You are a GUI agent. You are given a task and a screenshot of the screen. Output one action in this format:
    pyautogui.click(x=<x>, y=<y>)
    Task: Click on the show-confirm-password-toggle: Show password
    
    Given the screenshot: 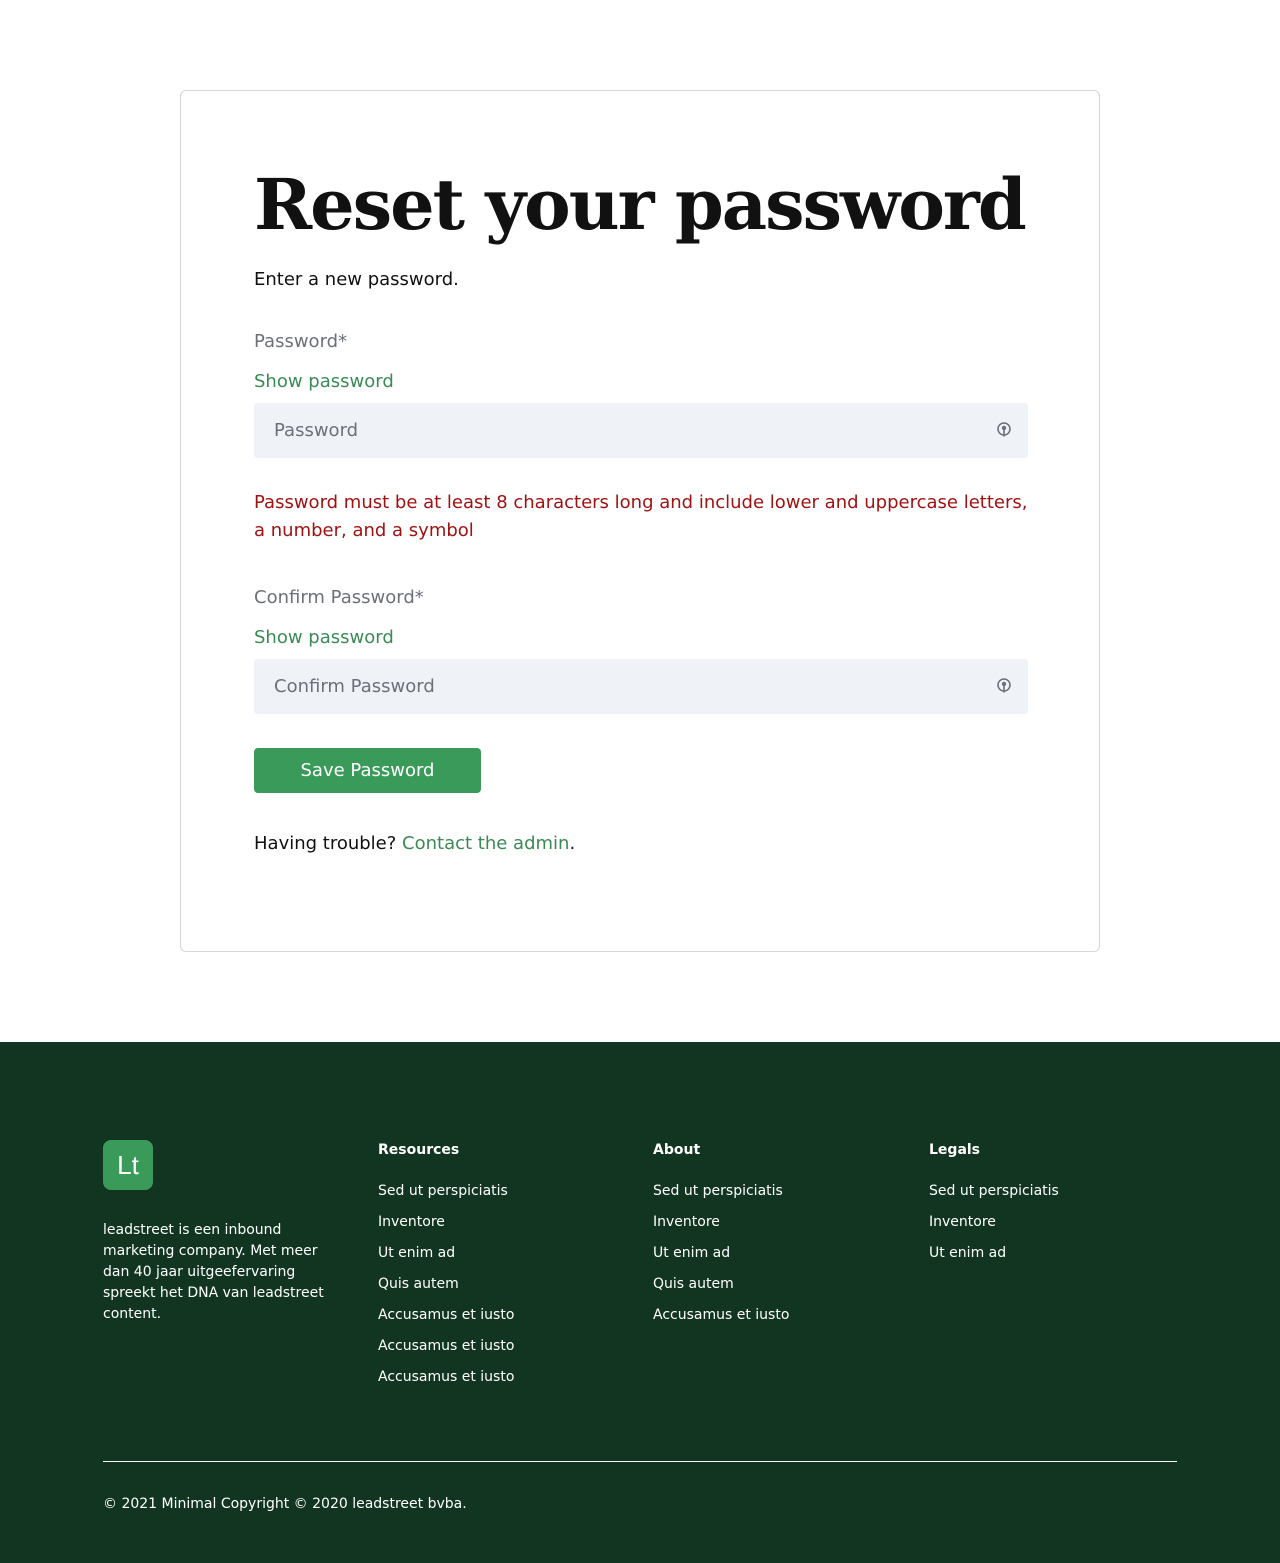 What is the action you would take?
    pyautogui.click(x=324, y=637)
    